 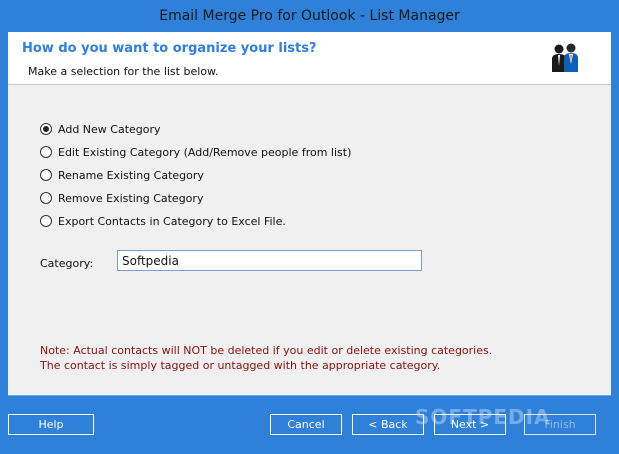 What do you see at coordinates (123, 71) in the screenshot?
I see `header-subtitle: Make a selection for the list below.` at bounding box center [123, 71].